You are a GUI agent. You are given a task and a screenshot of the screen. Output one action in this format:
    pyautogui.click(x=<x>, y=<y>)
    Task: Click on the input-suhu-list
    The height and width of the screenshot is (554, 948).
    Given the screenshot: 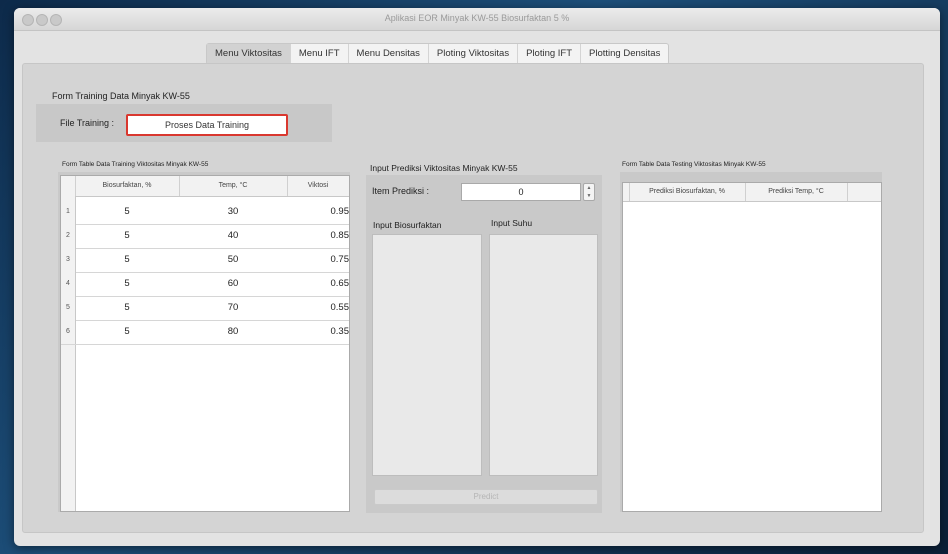 What is the action you would take?
    pyautogui.click(x=543, y=355)
    